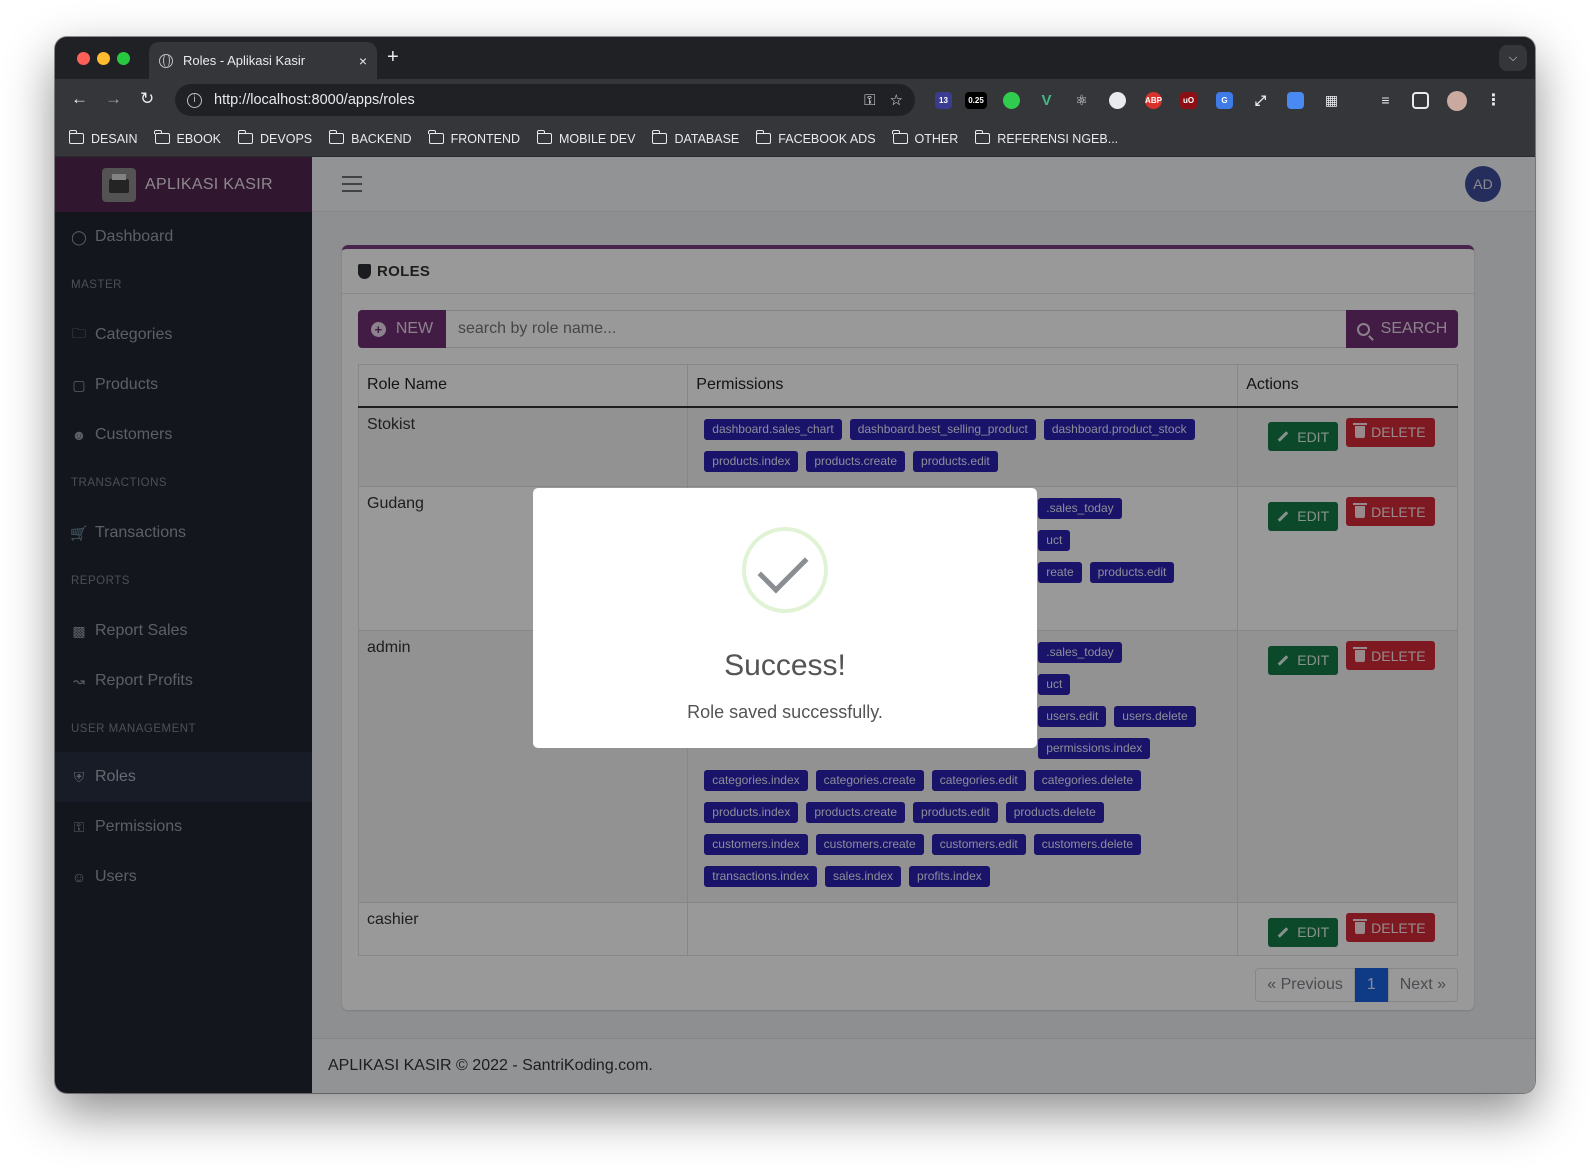 The width and height of the screenshot is (1590, 1167). I want to click on expand-icon: ⤢, so click(1260, 100).